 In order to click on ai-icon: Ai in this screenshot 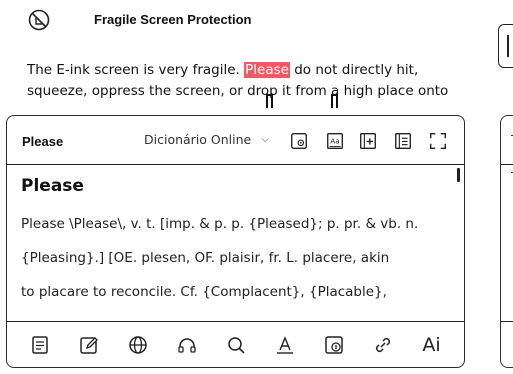, I will do `click(432, 345)`.